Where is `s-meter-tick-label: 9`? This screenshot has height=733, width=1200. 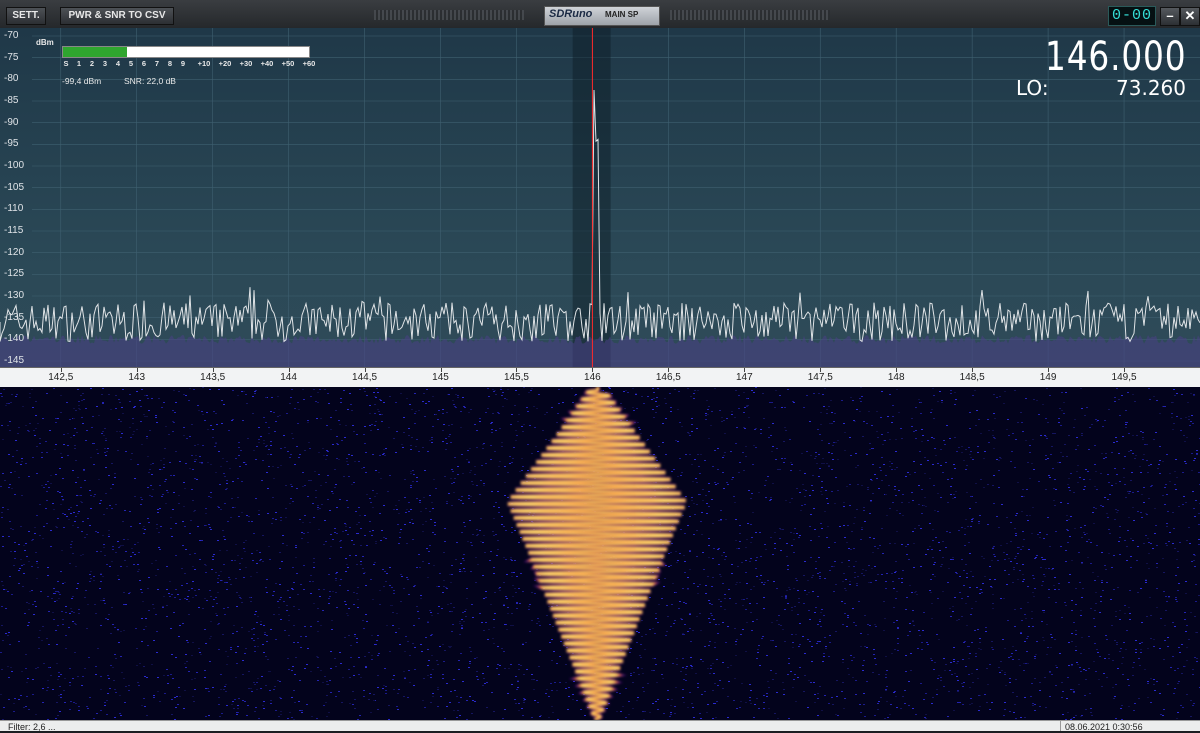 s-meter-tick-label: 9 is located at coordinates (183, 63).